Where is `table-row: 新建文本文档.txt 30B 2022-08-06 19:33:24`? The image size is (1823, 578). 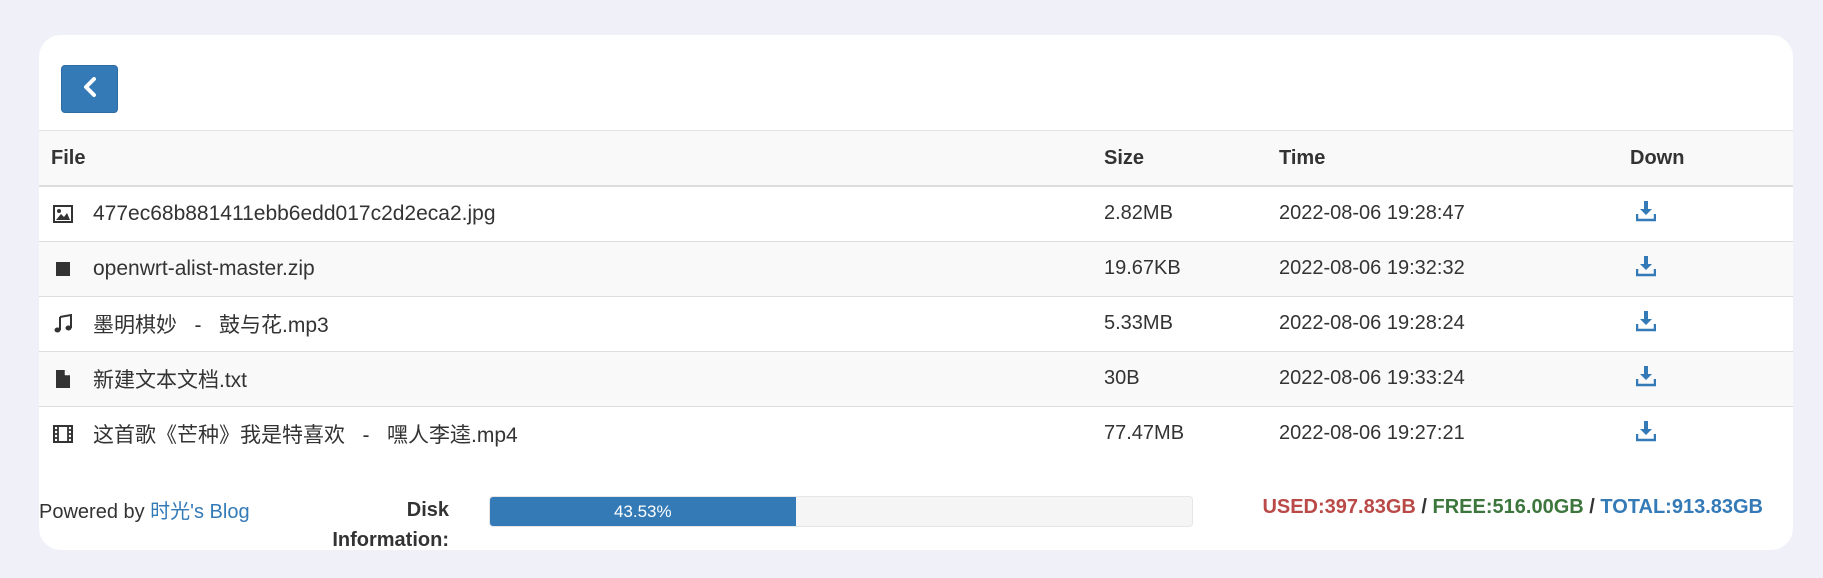 table-row: 新建文本文档.txt 30B 2022-08-06 19:33:24 is located at coordinates (916, 378).